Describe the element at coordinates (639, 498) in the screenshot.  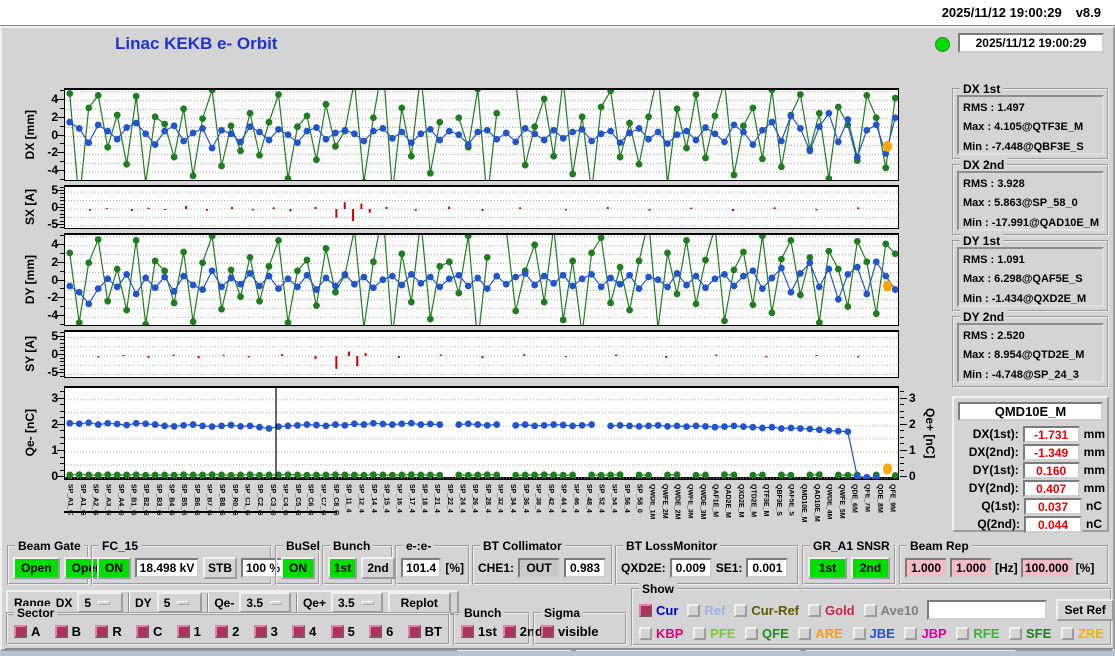
I see `xaxis-label: SP_58_0` at that location.